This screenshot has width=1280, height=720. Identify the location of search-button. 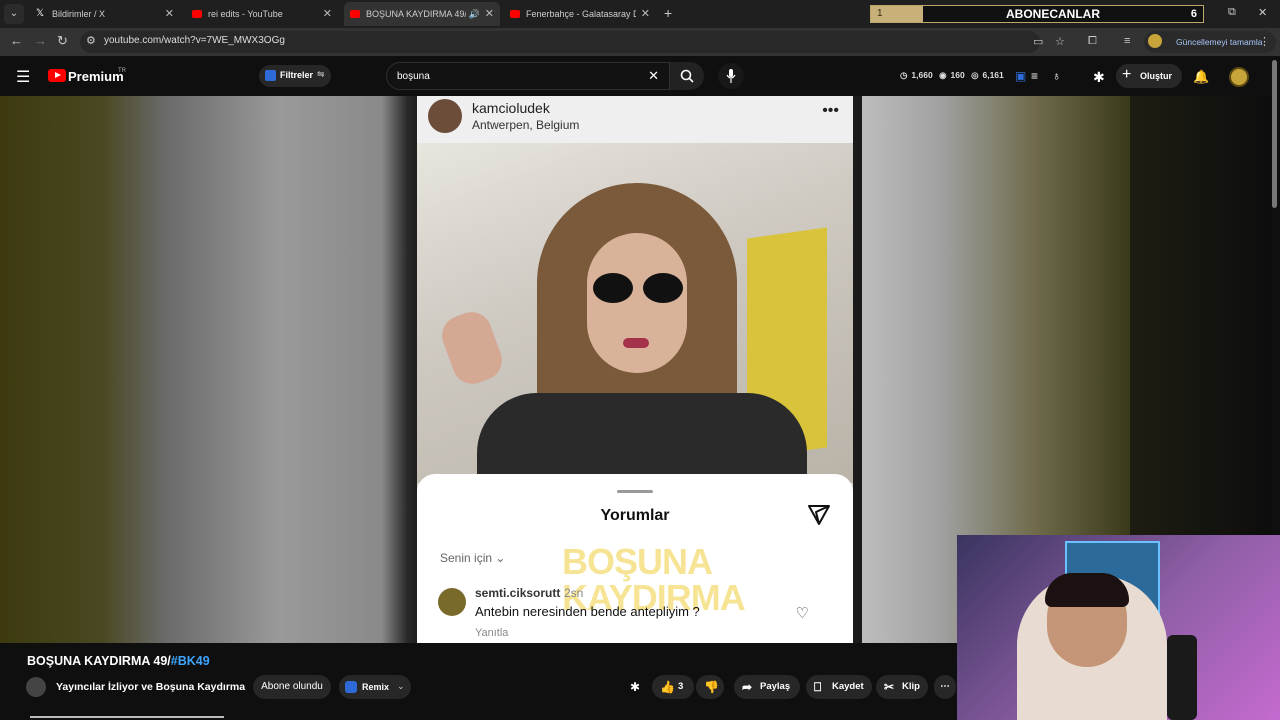
(687, 76).